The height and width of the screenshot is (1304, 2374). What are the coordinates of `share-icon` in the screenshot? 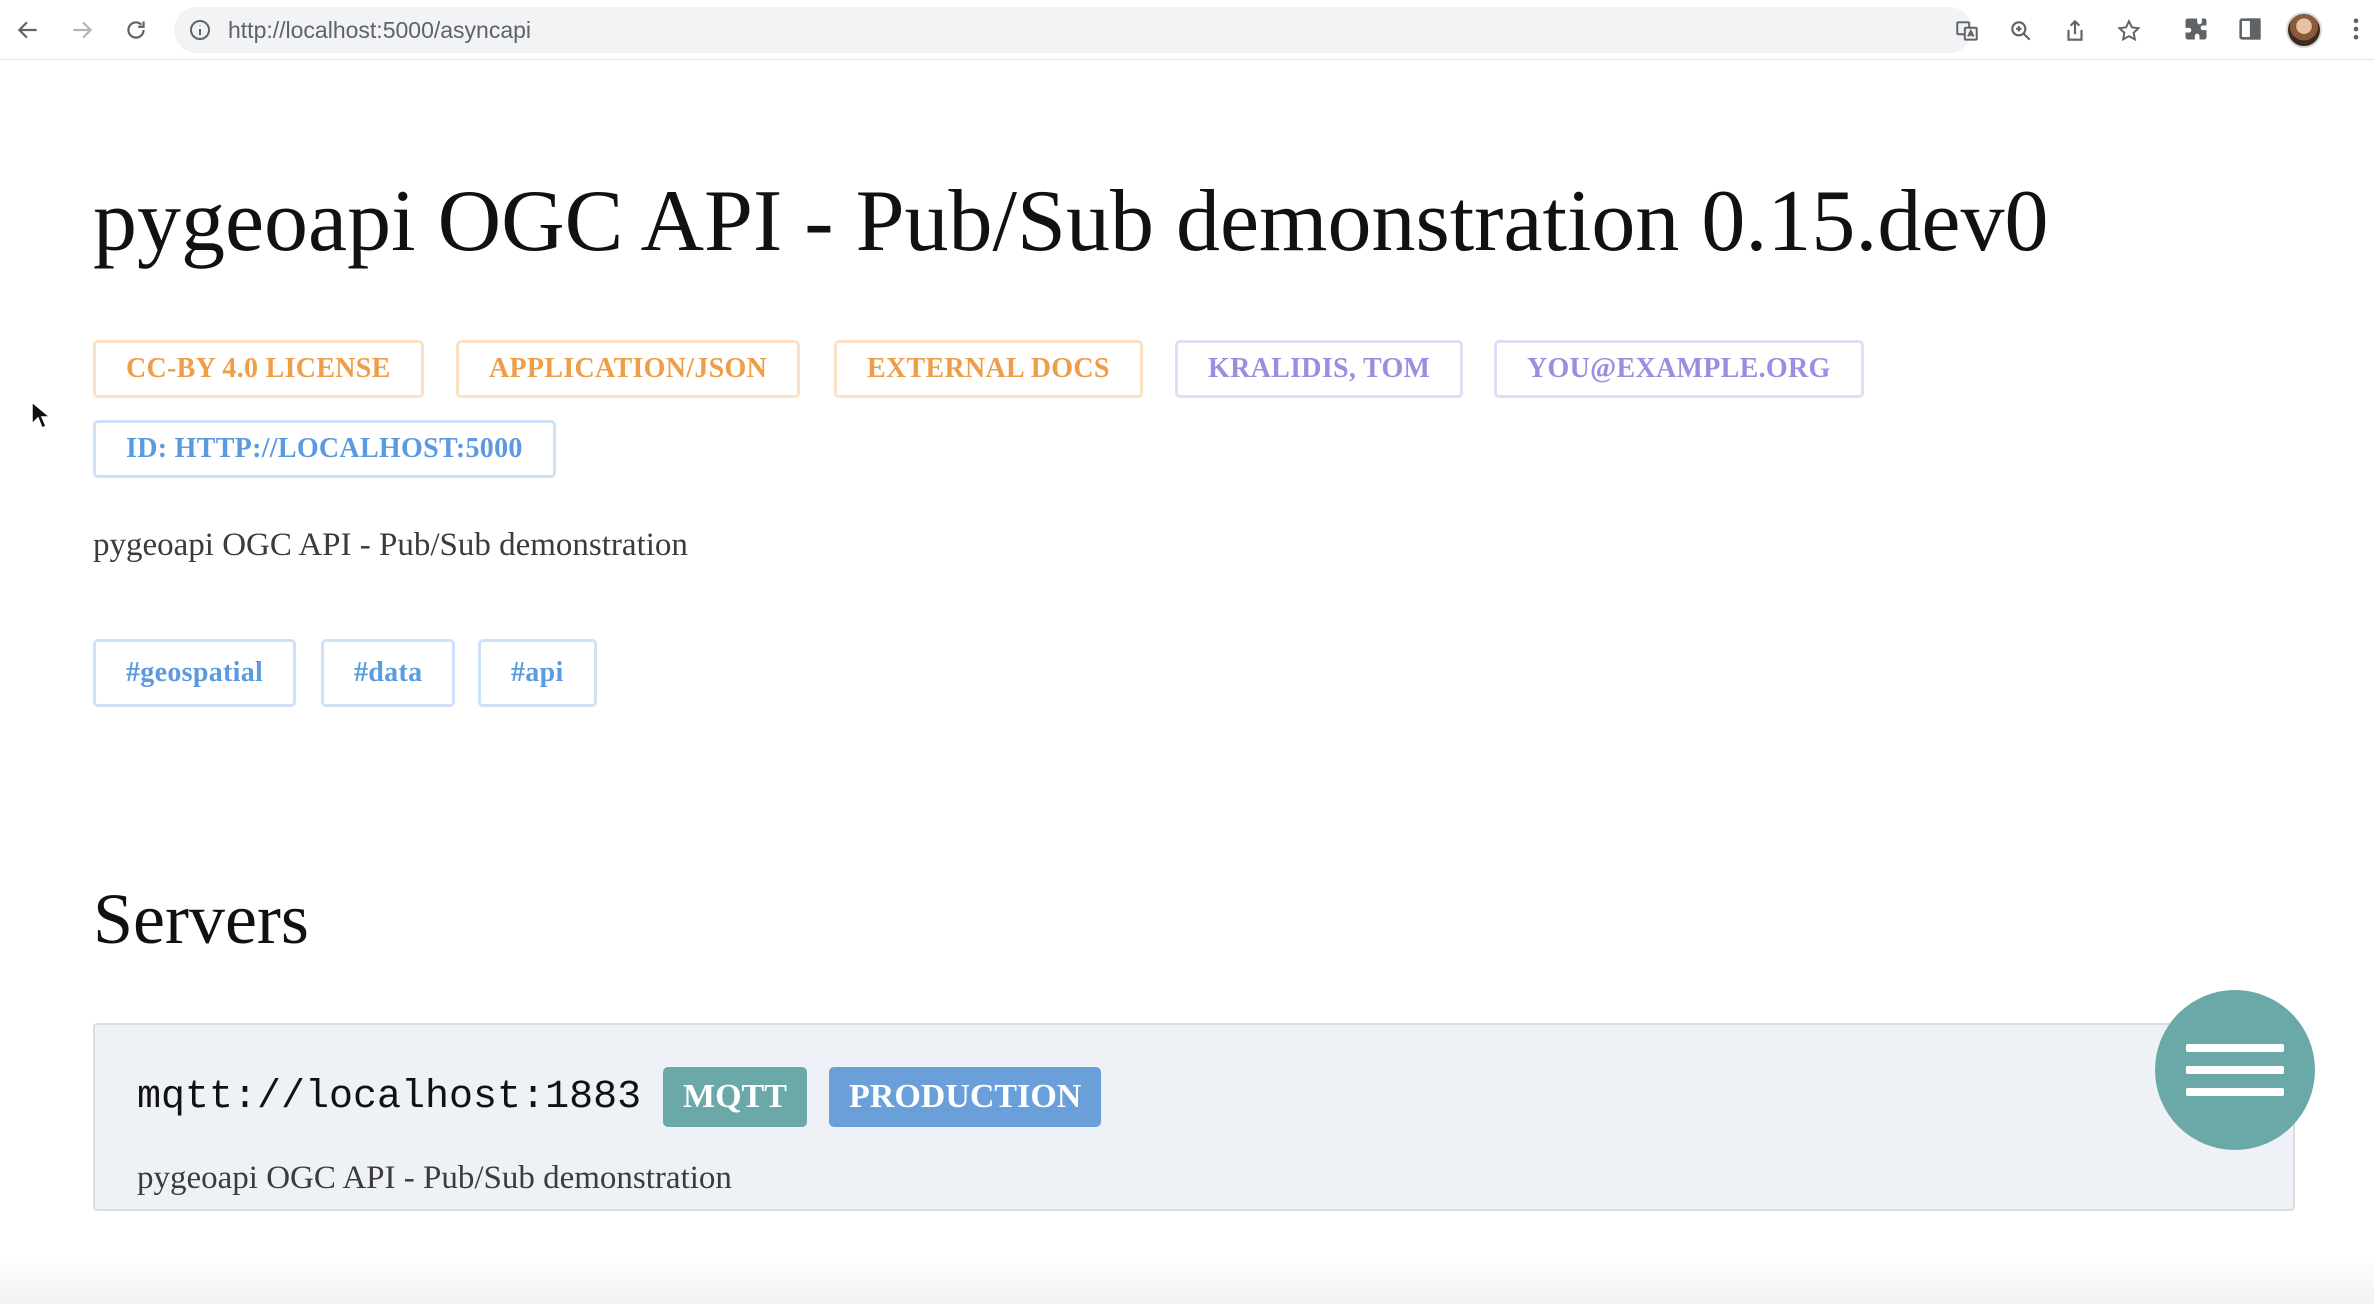 It's located at (2075, 31).